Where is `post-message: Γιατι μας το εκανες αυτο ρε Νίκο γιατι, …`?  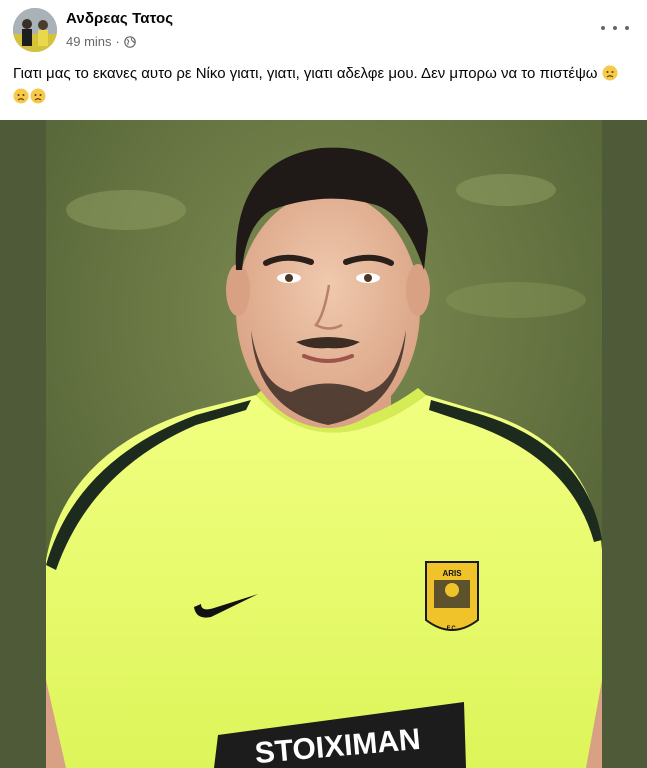 post-message: Γιατι μας το εκανες αυτο ρε Νίκο γιατι, … is located at coordinates (305, 73).